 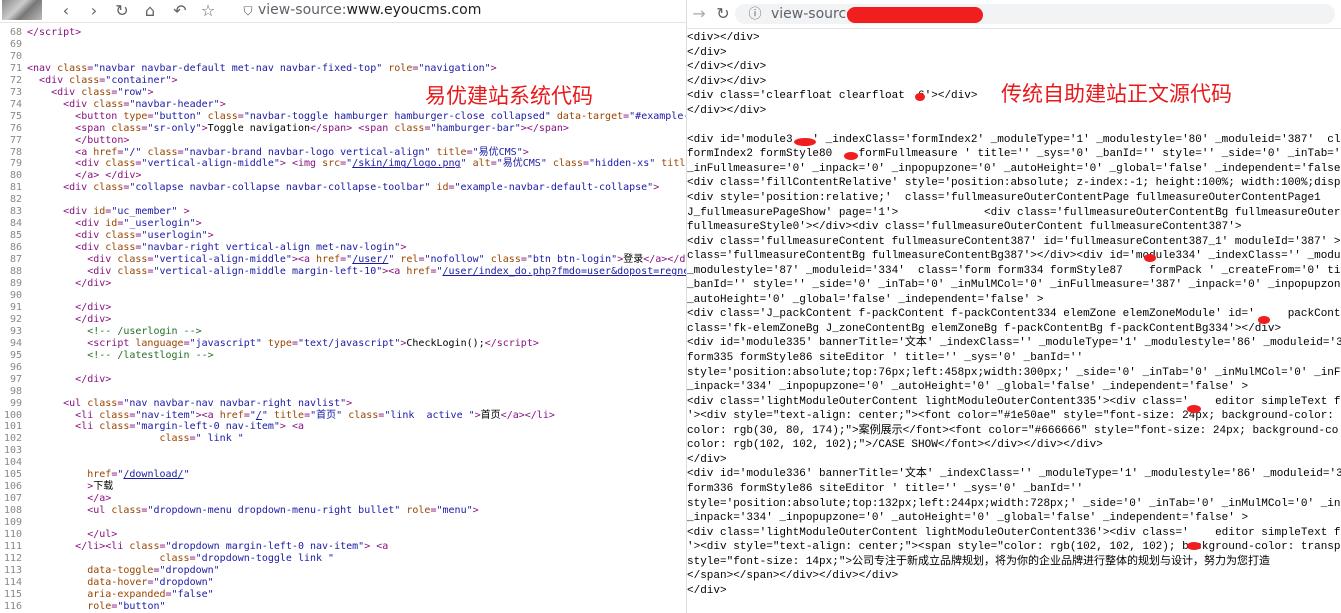 What do you see at coordinates (302, 10) in the screenshot?
I see `url-prefix: view-source:` at bounding box center [302, 10].